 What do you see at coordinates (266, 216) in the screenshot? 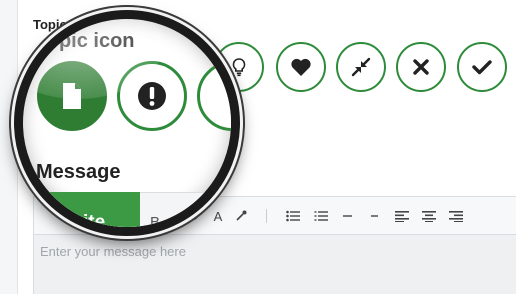
I see `toolbar-divider` at bounding box center [266, 216].